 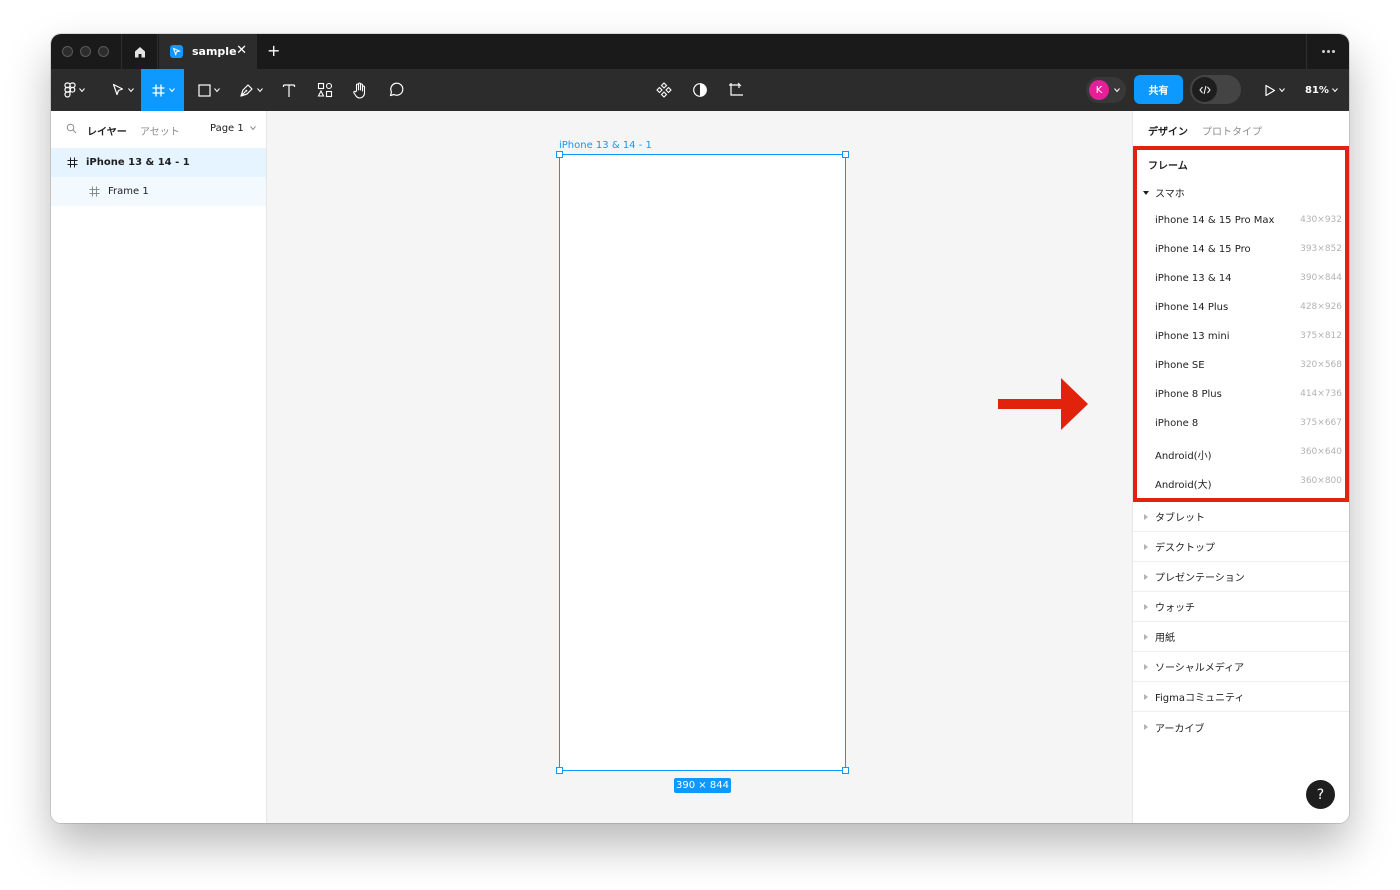 I want to click on text-icon, so click(x=289, y=90).